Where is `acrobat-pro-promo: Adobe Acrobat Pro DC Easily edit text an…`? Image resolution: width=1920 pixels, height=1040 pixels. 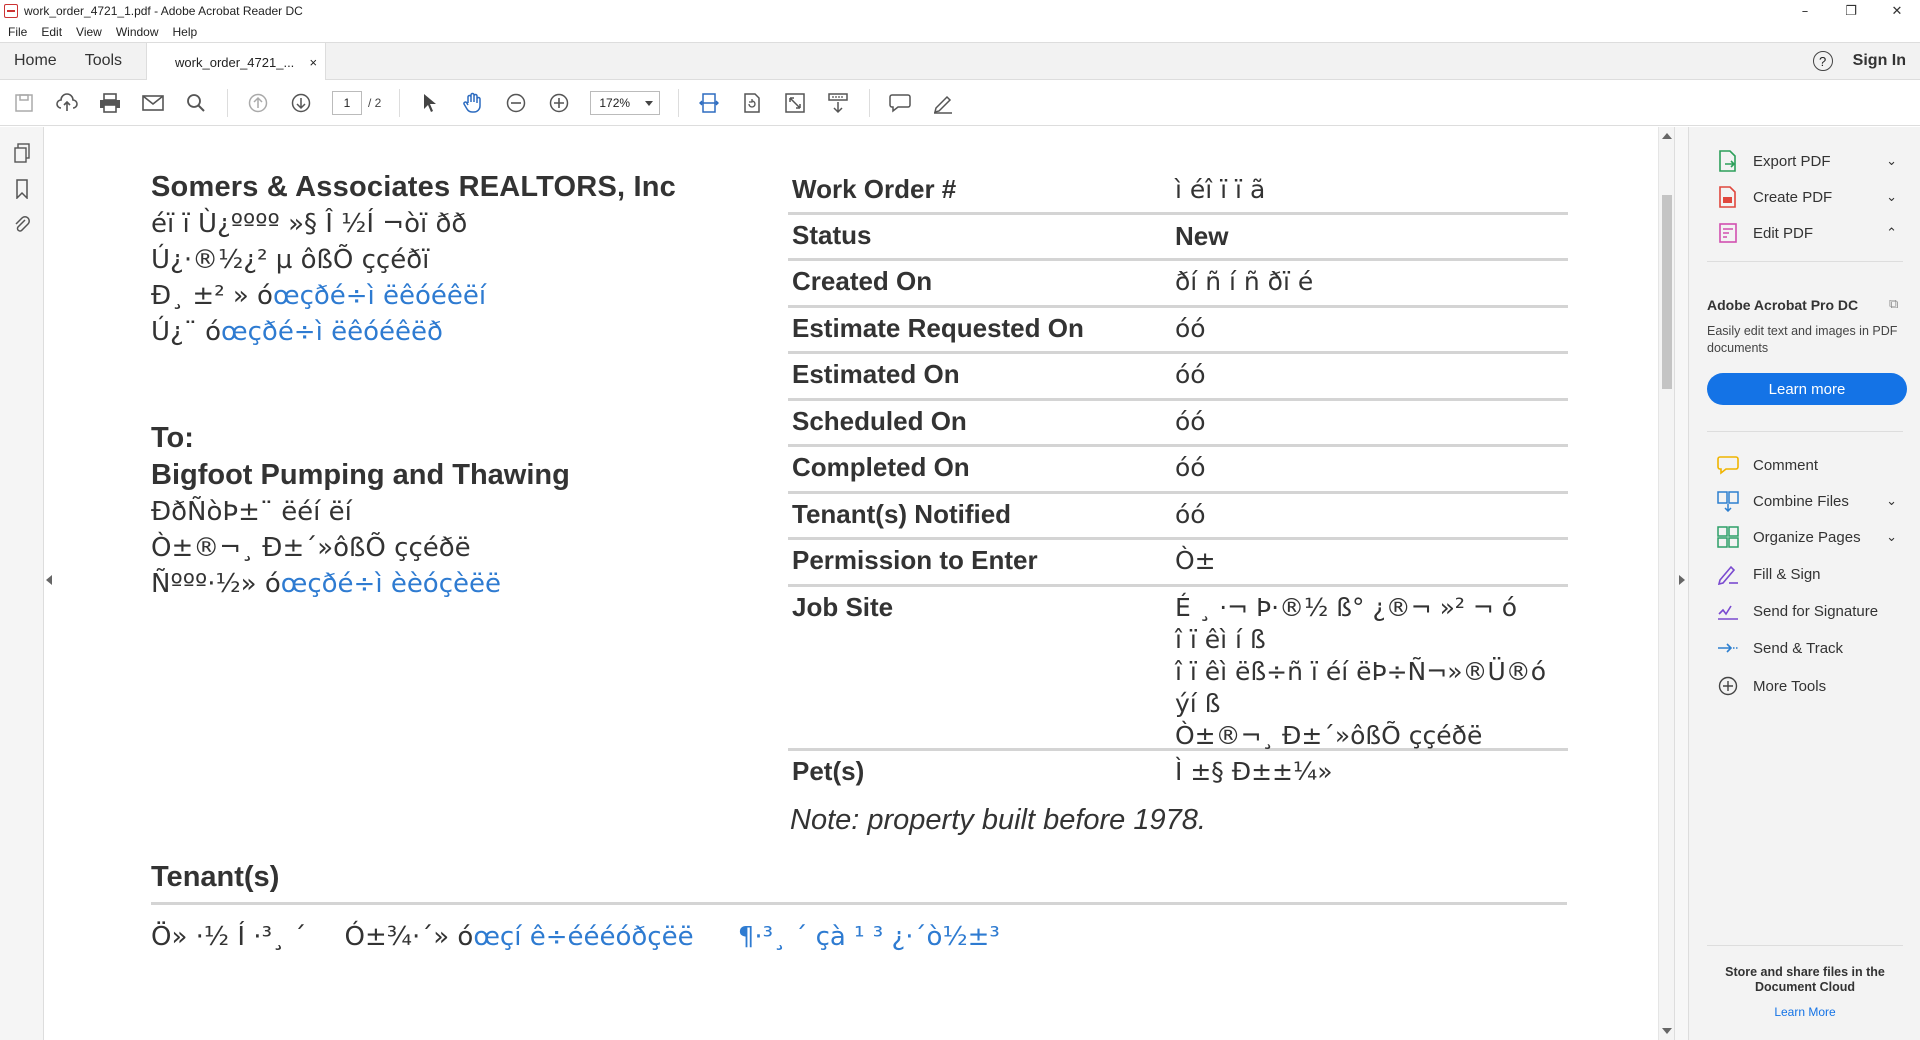
acrobat-pro-promo: Adobe Acrobat Pro DC Easily edit text an… is located at coordinates (1812, 351).